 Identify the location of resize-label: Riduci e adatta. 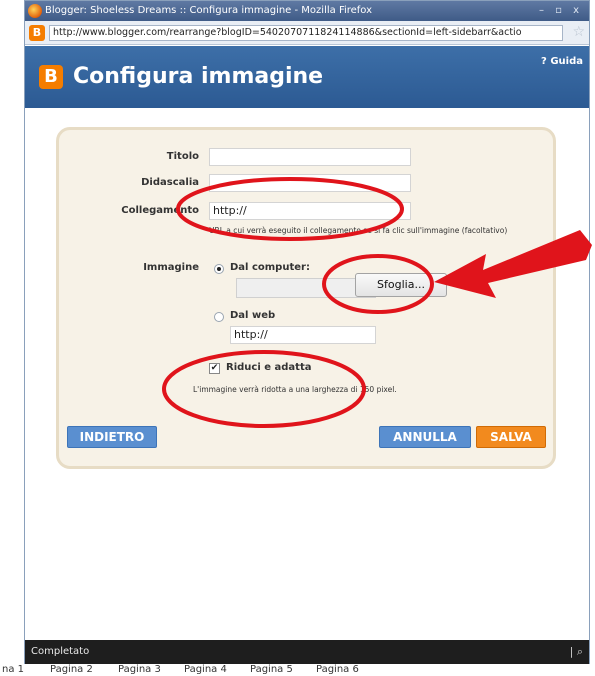
(269, 367).